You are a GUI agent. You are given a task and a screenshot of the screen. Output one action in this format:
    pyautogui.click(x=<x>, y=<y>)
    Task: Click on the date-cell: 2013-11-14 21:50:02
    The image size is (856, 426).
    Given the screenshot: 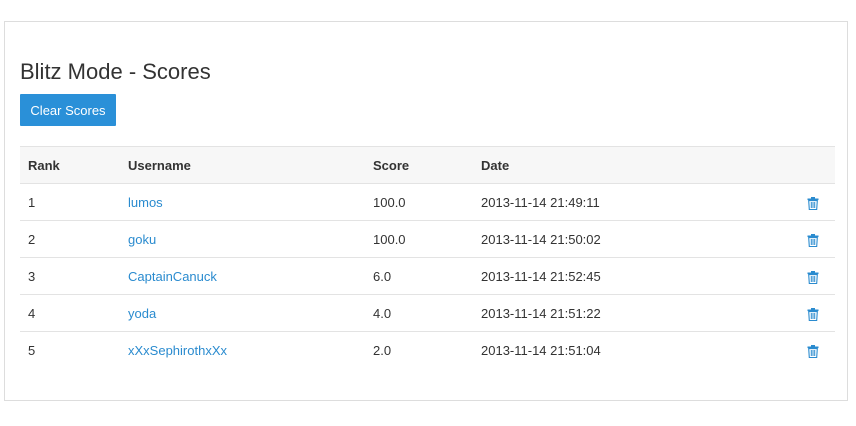 What is the action you would take?
    pyautogui.click(x=617, y=239)
    